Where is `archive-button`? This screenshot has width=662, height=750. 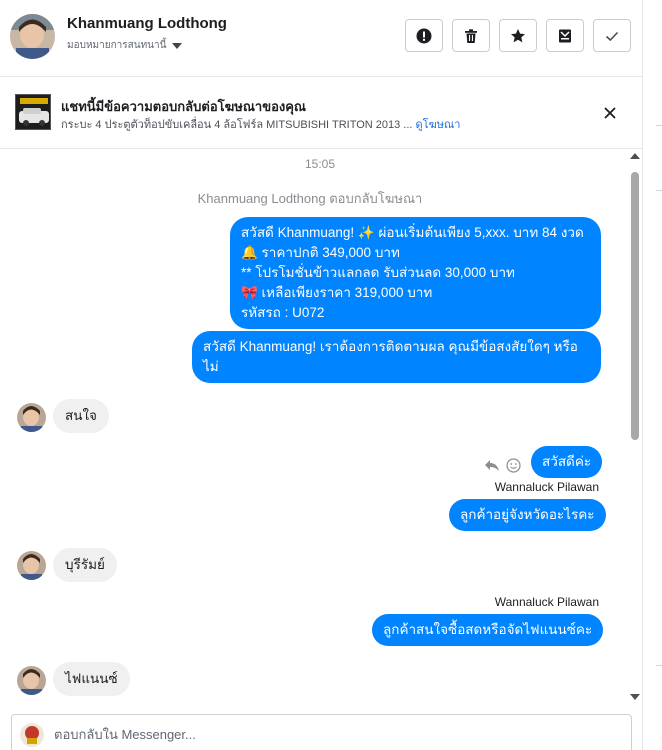
archive-button is located at coordinates (565, 35).